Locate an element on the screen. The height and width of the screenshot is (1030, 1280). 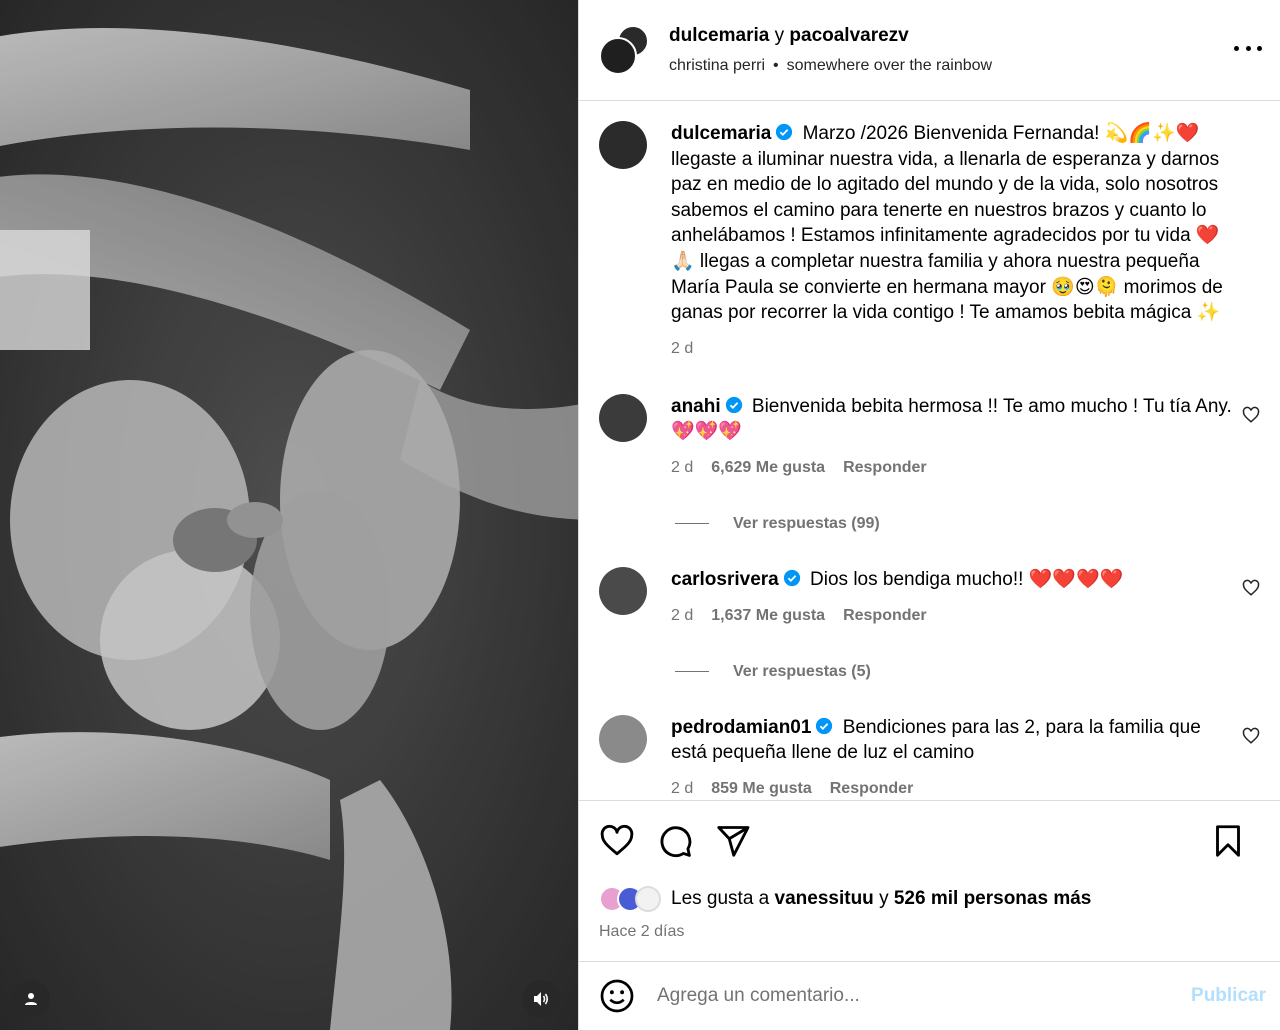
user-icon is located at coordinates (31, 999).